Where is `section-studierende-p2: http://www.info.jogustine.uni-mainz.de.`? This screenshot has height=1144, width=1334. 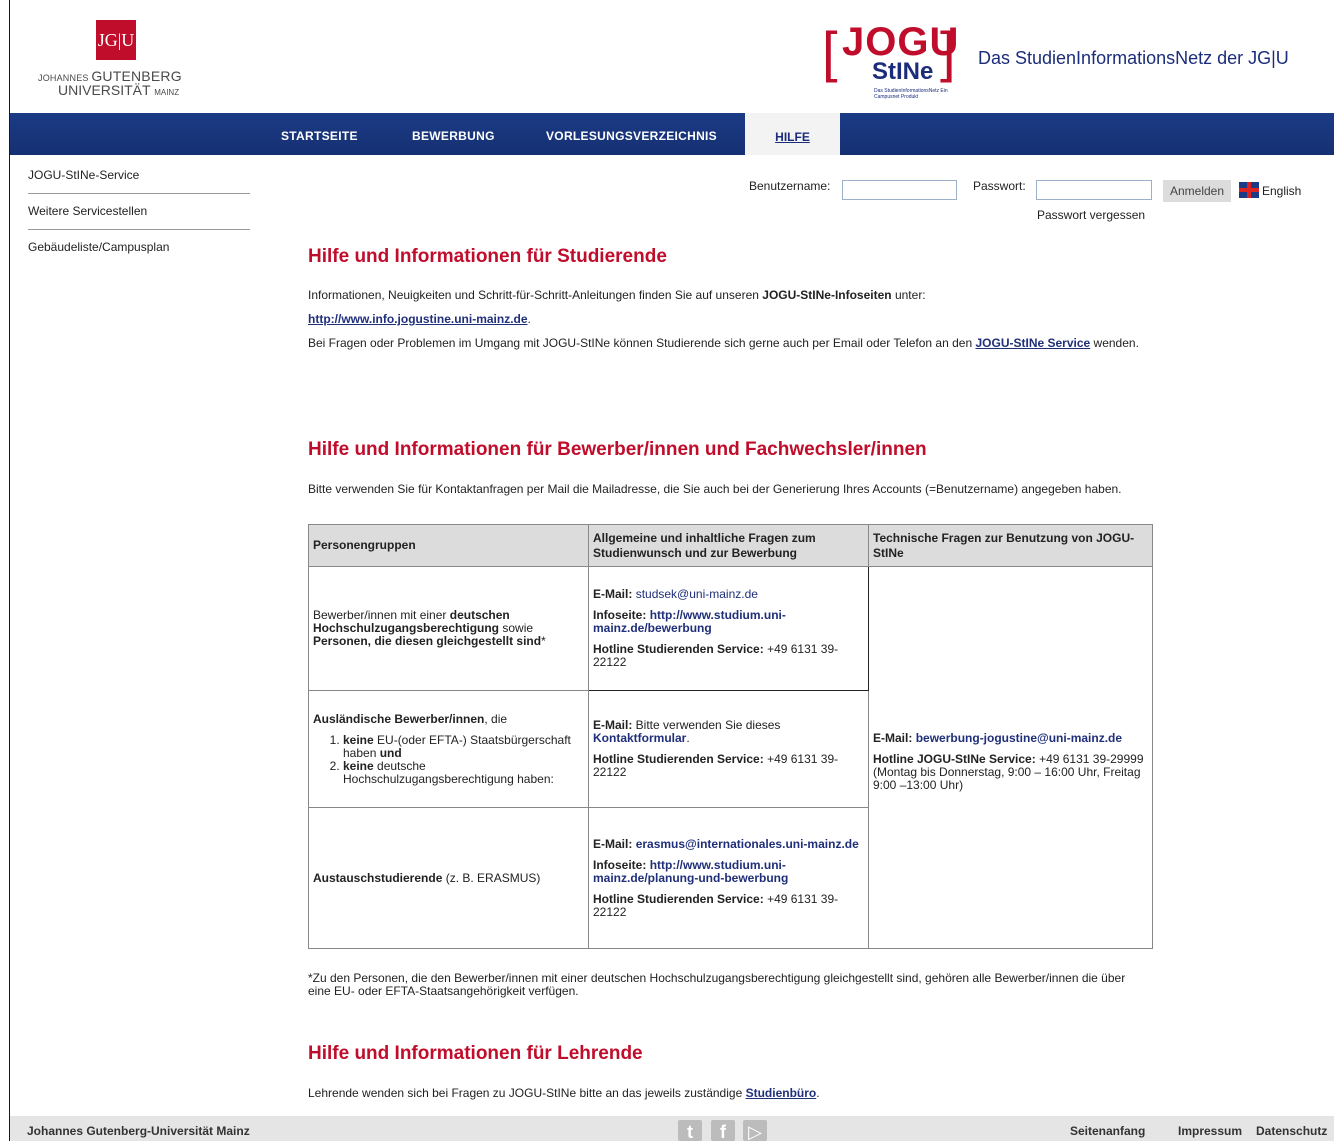 section-studierende-p2: http://www.info.jogustine.uni-mainz.de. is located at coordinates (419, 319).